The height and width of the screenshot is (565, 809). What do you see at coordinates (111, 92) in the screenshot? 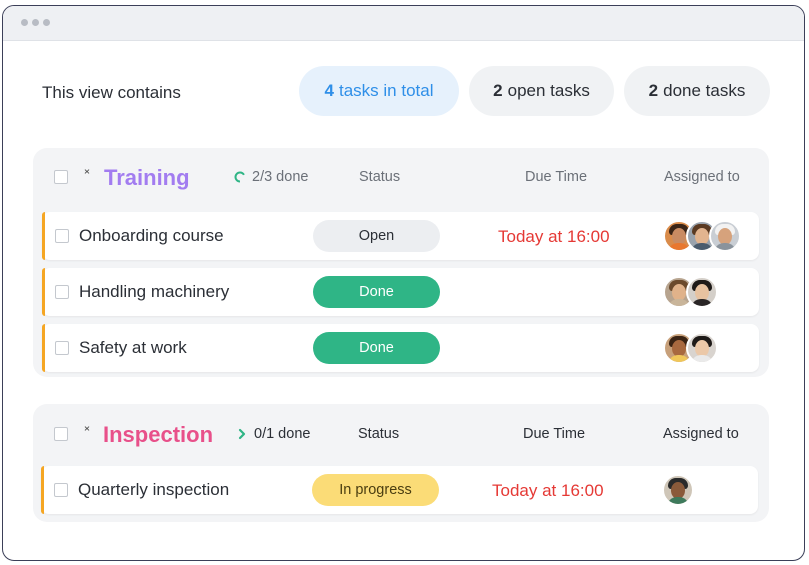
I see `summary-label: This view contains` at bounding box center [111, 92].